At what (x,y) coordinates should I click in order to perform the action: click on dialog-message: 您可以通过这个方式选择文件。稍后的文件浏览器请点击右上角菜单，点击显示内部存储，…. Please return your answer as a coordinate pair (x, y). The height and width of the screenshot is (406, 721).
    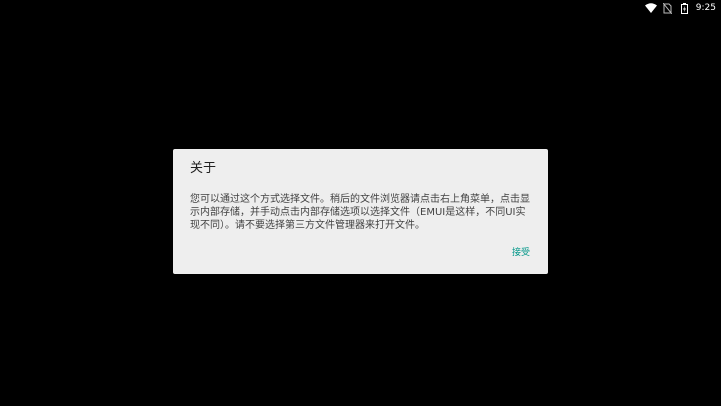
    Looking at the image, I should click on (360, 212).